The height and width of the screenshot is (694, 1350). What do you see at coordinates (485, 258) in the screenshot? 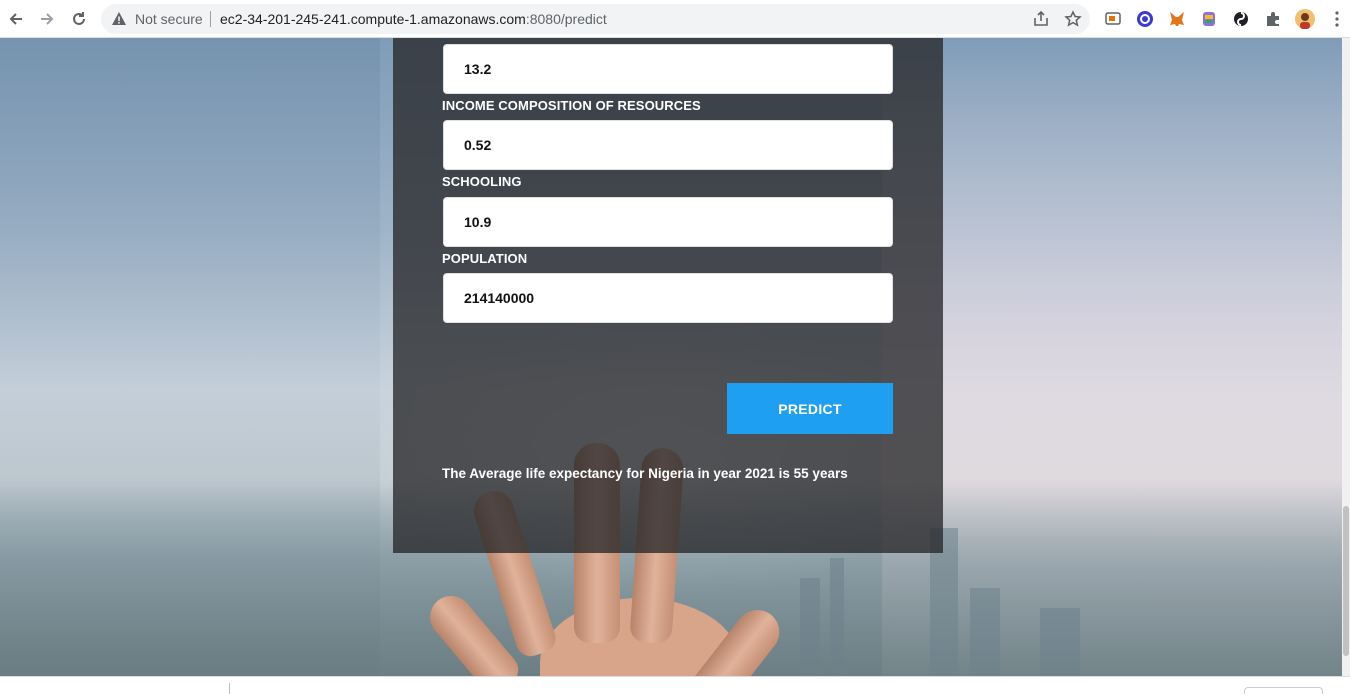
I see `population-label: POPULATION` at bounding box center [485, 258].